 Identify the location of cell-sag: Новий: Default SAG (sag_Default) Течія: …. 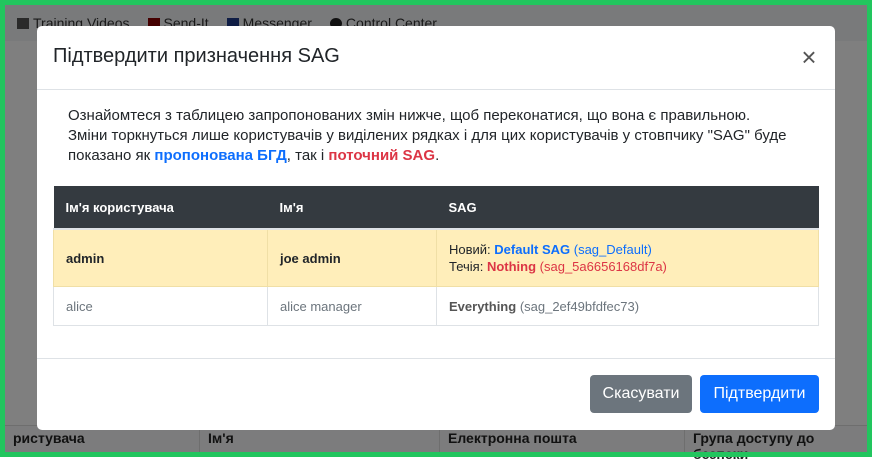
(627, 257).